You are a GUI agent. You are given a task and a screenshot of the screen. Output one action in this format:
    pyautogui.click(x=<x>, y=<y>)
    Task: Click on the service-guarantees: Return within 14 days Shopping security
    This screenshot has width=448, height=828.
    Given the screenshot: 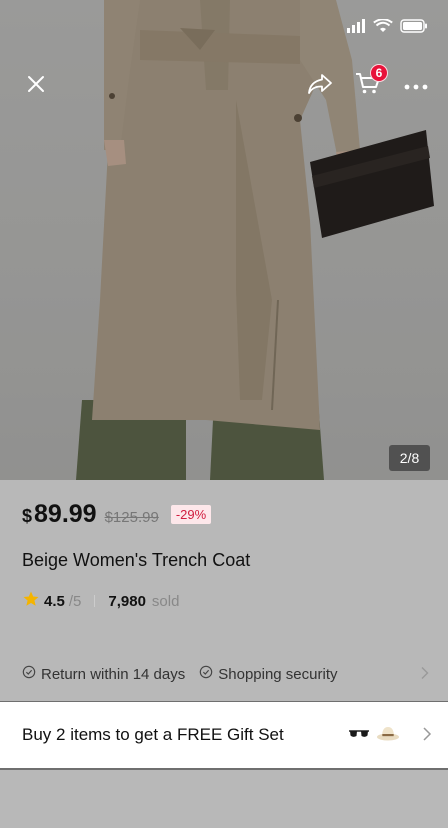 What is the action you would take?
    pyautogui.click(x=227, y=674)
    